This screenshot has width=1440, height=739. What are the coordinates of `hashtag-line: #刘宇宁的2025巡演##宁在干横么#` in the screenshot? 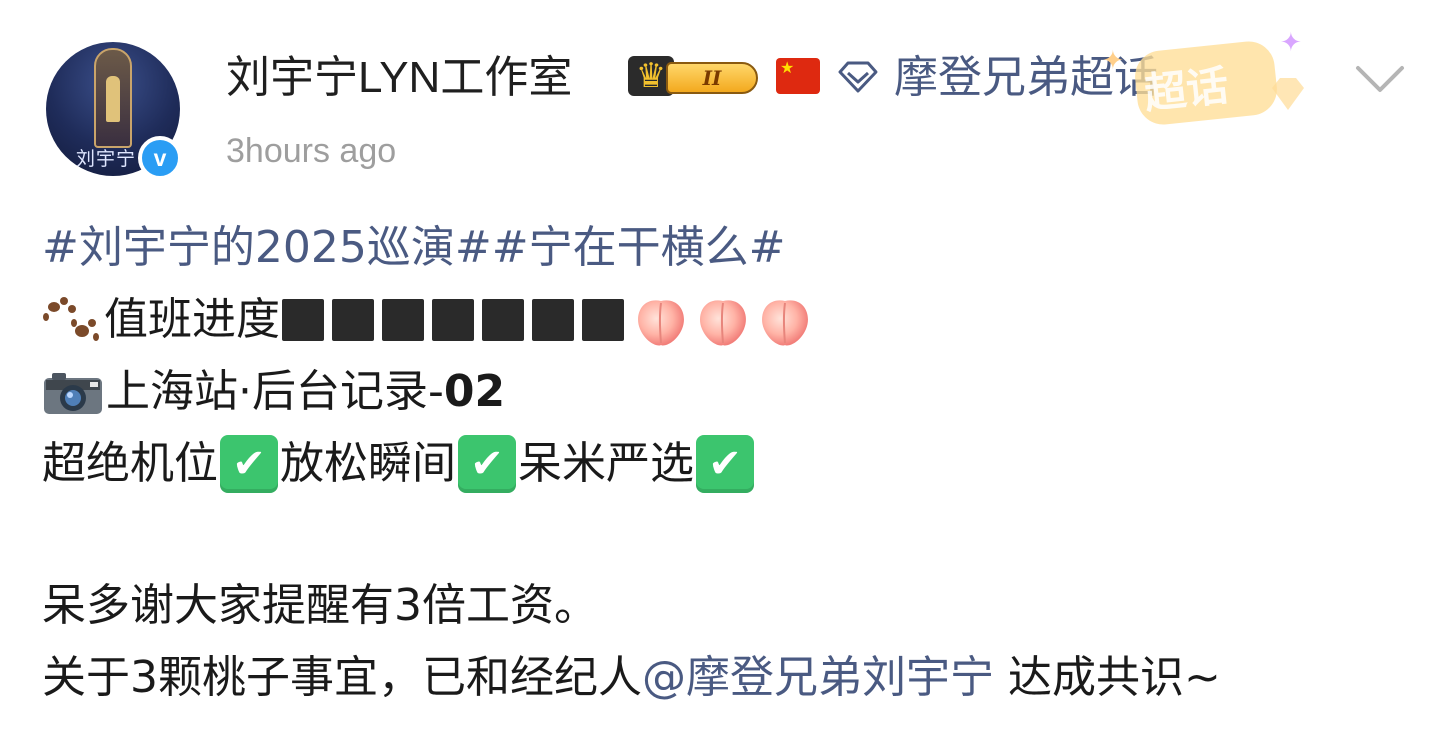 It's located at (732, 248).